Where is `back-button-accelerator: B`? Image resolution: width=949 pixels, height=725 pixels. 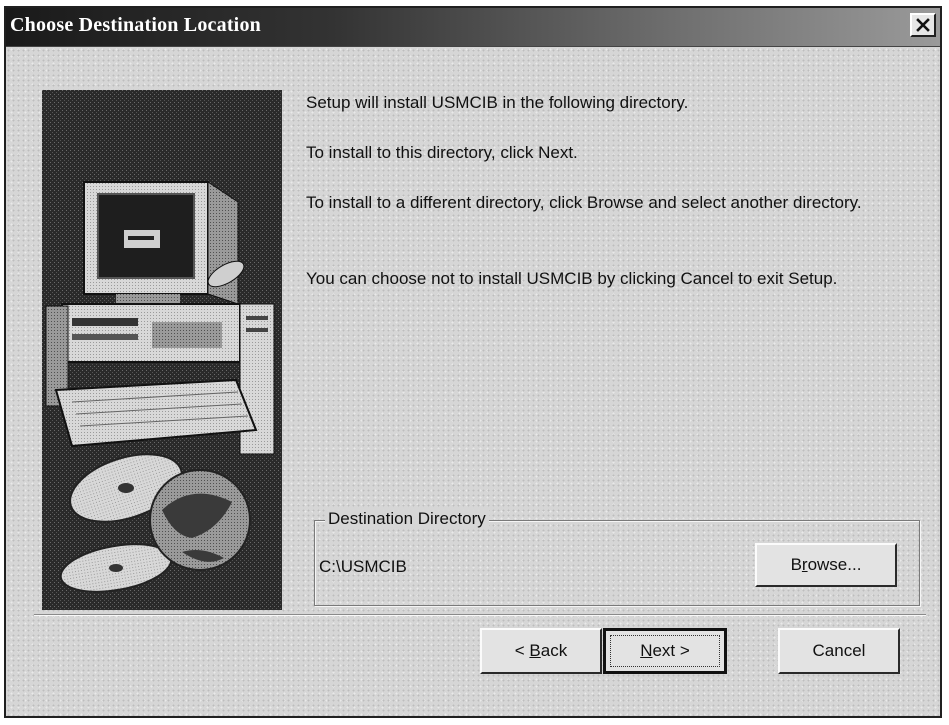
back-button-accelerator: B is located at coordinates (535, 650).